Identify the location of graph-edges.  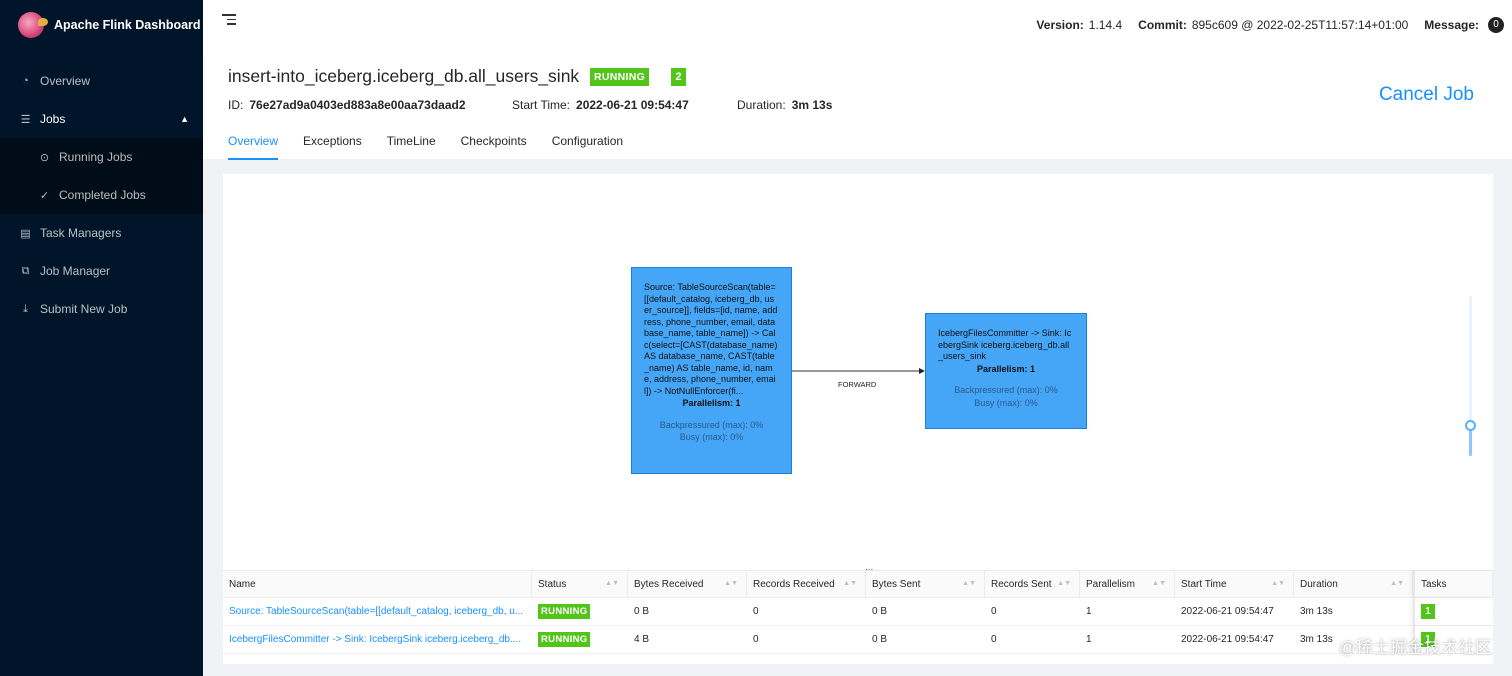
(858, 371).